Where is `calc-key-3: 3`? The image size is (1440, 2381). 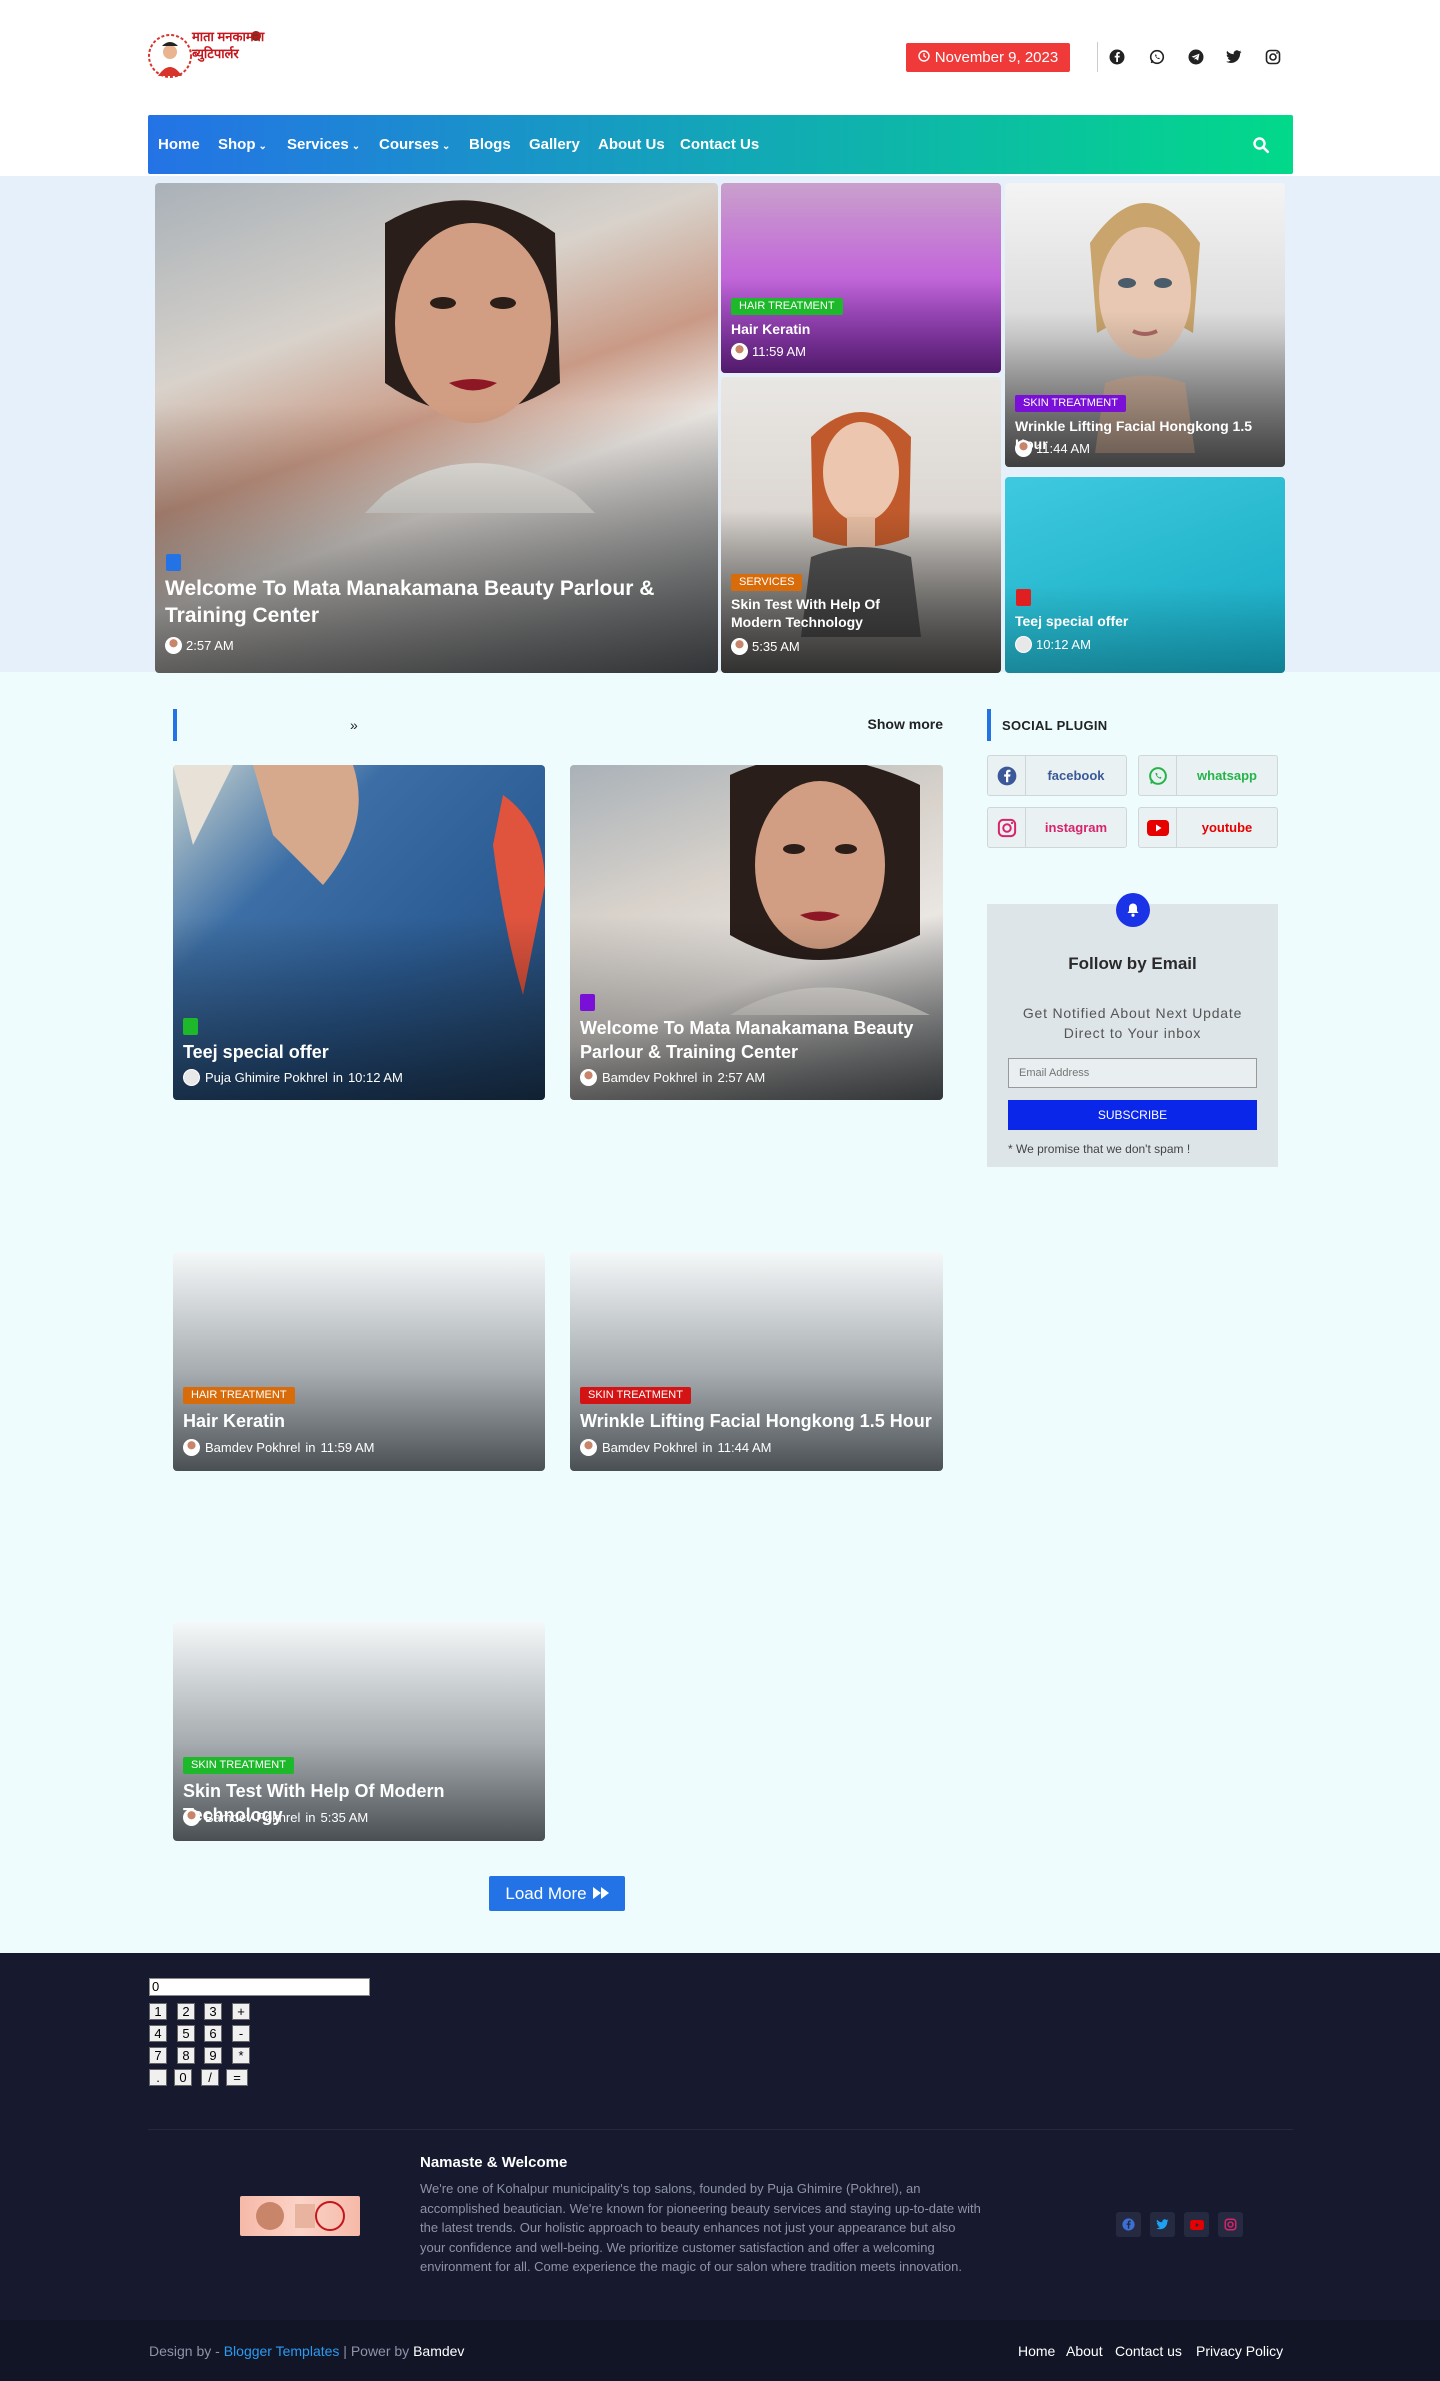 calc-key-3: 3 is located at coordinates (213, 2011).